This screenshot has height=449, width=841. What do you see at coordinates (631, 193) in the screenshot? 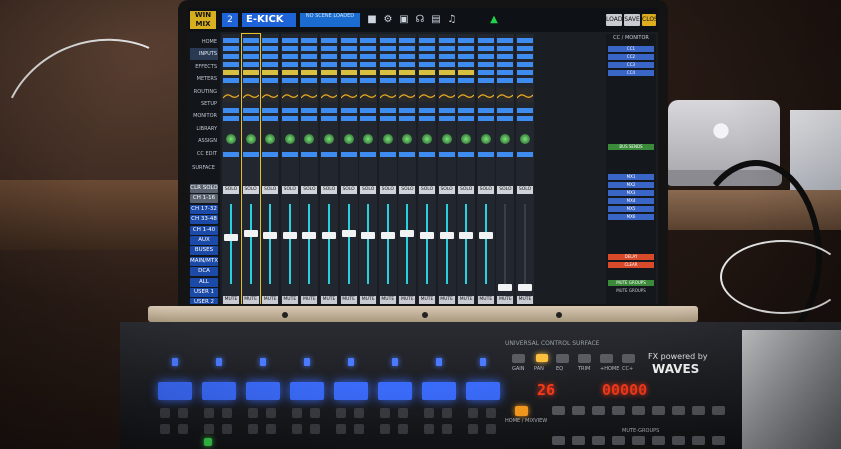
I see `monitor-button-mx3: MX3` at bounding box center [631, 193].